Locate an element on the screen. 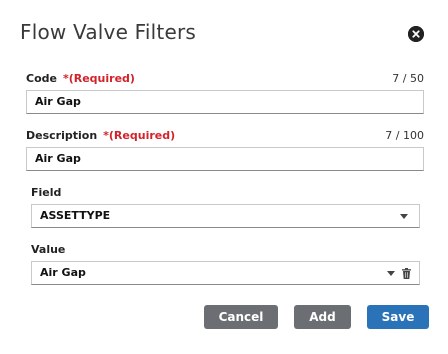  trash-icon is located at coordinates (406, 273).